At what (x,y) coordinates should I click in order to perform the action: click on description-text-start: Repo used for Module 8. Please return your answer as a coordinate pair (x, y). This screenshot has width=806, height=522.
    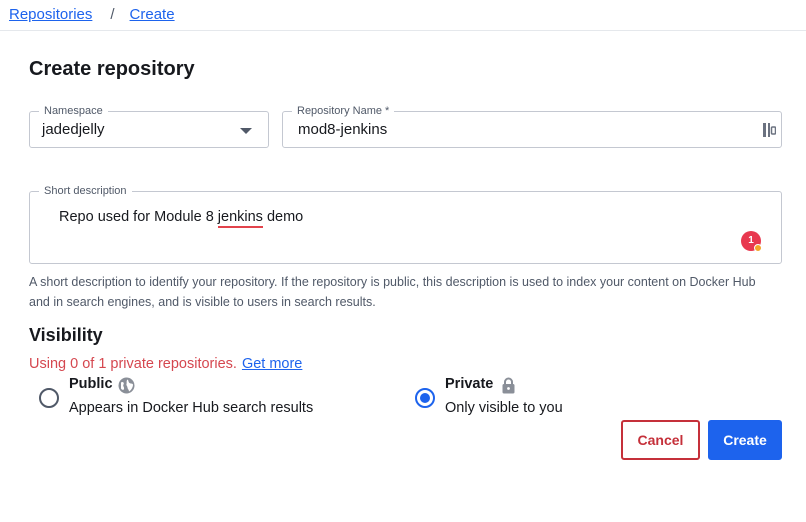
    Looking at the image, I should click on (138, 217).